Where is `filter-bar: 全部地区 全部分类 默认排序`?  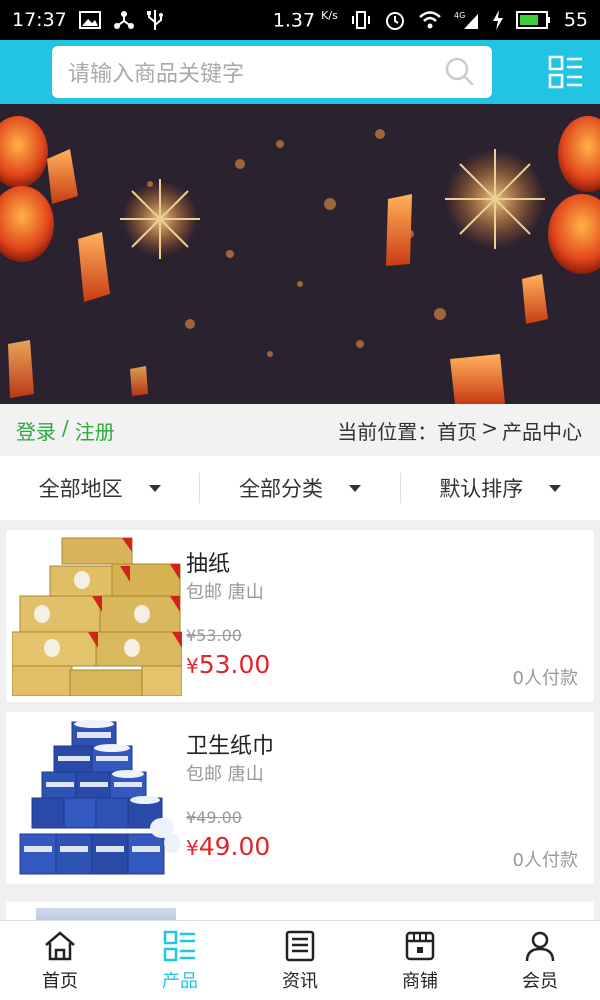 filter-bar: 全部地区 全部分类 默认排序 is located at coordinates (300, 488).